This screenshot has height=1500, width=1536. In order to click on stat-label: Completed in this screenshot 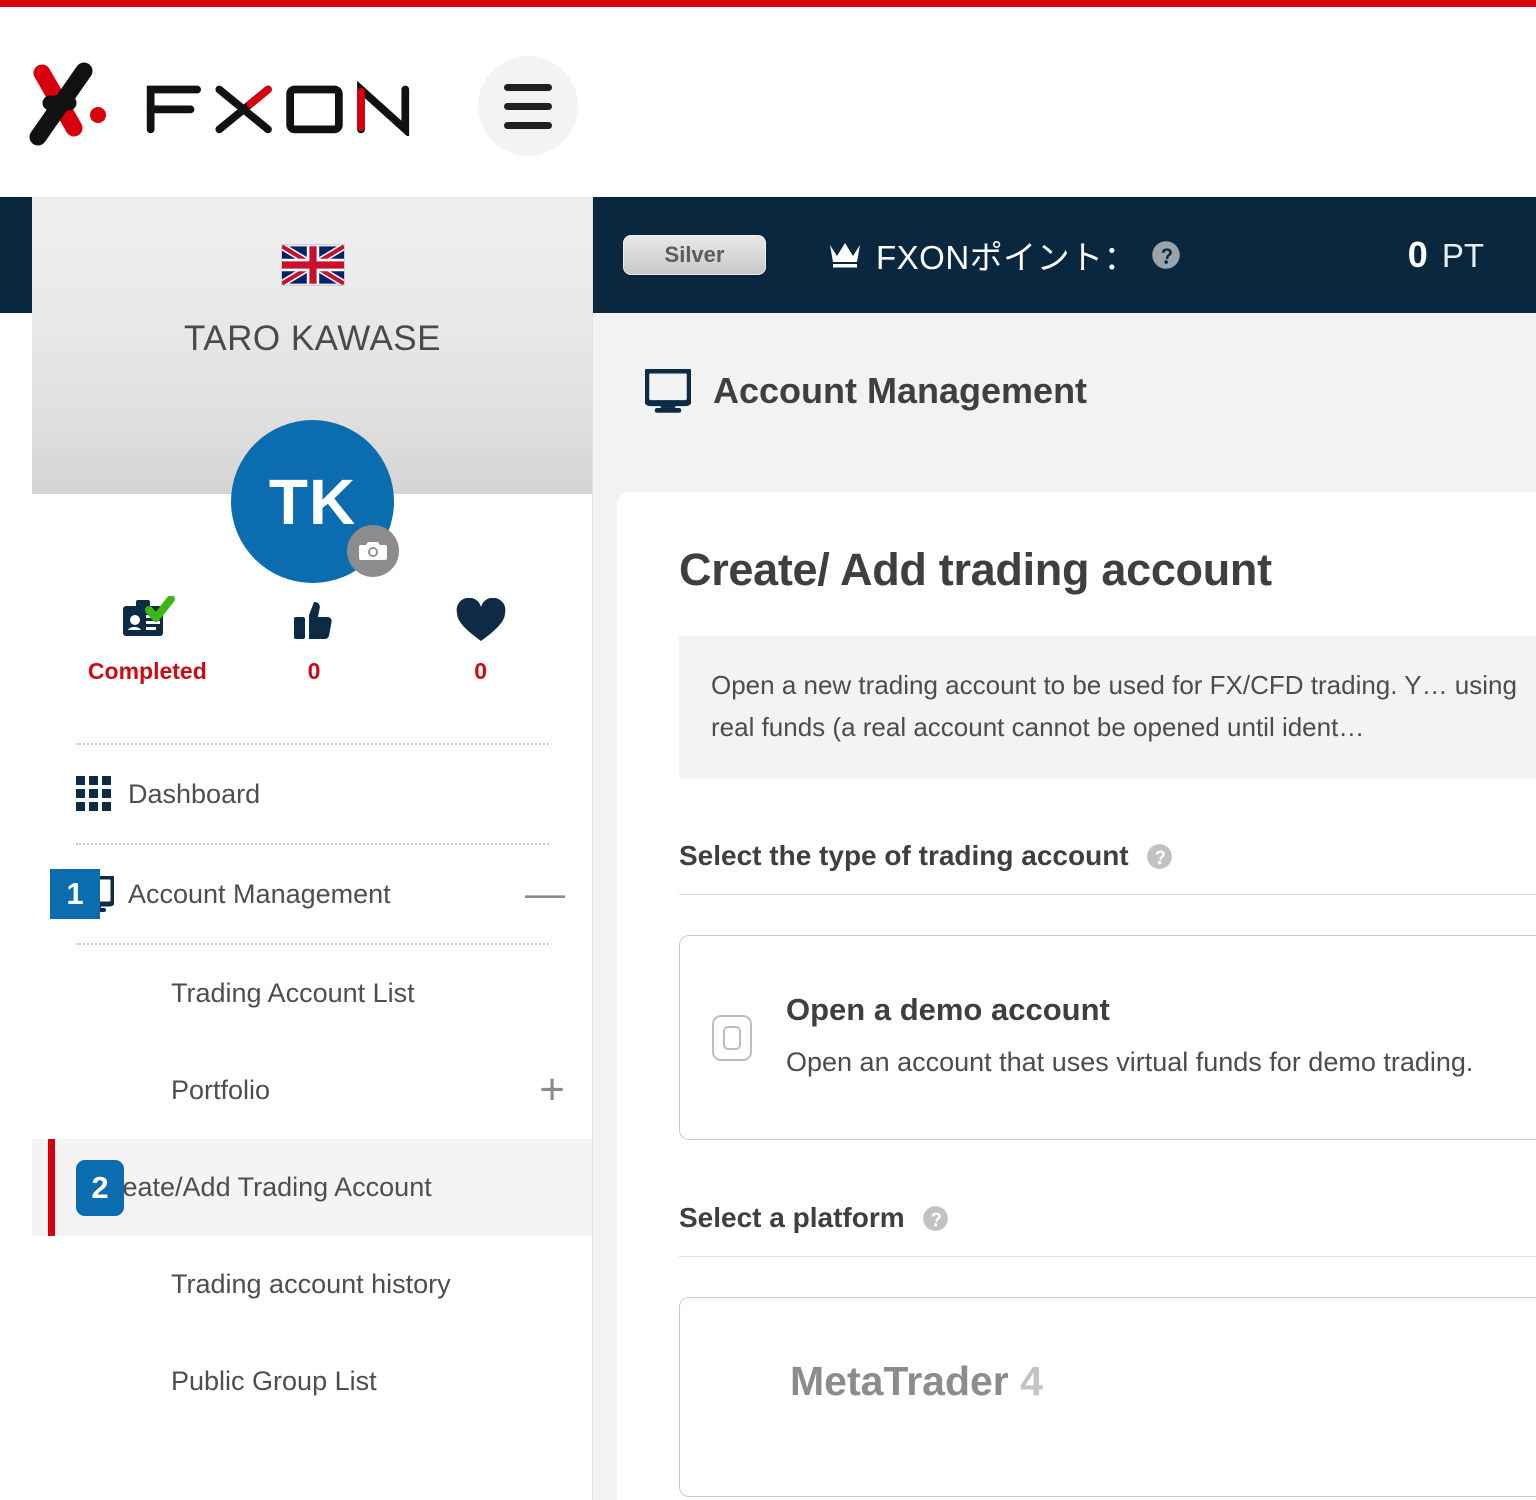, I will do `click(147, 671)`.